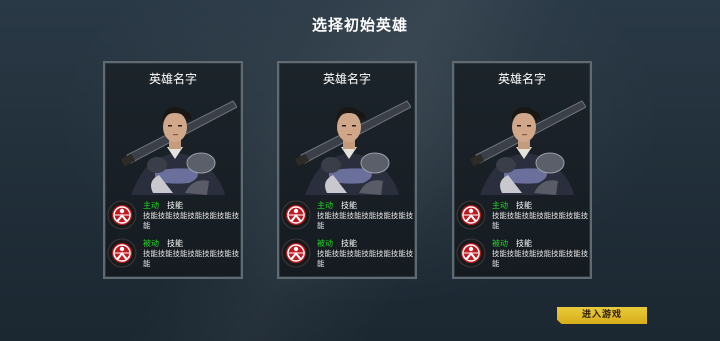 Image resolution: width=720 pixels, height=341 pixels. What do you see at coordinates (359, 25) in the screenshot?
I see `page-title: 选择初始英雄` at bounding box center [359, 25].